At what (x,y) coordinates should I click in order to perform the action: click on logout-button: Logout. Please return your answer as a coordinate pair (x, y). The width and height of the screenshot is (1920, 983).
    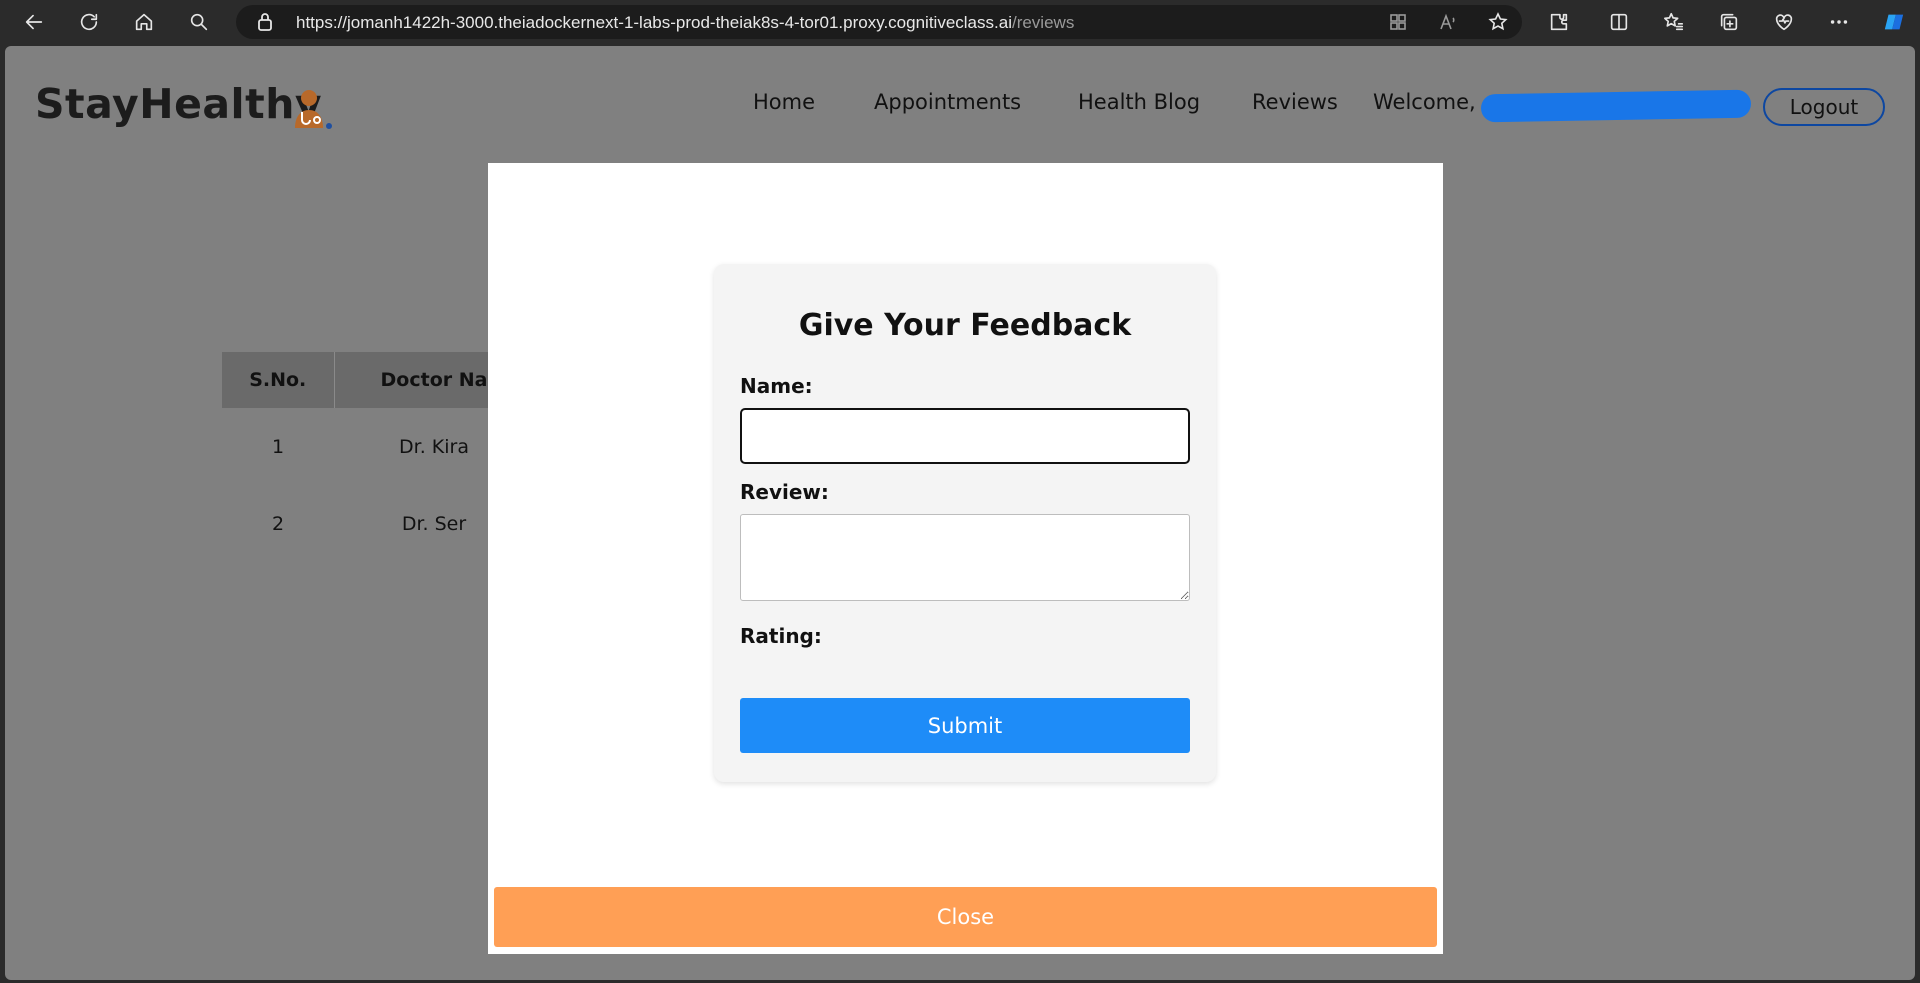
    Looking at the image, I should click on (1824, 107).